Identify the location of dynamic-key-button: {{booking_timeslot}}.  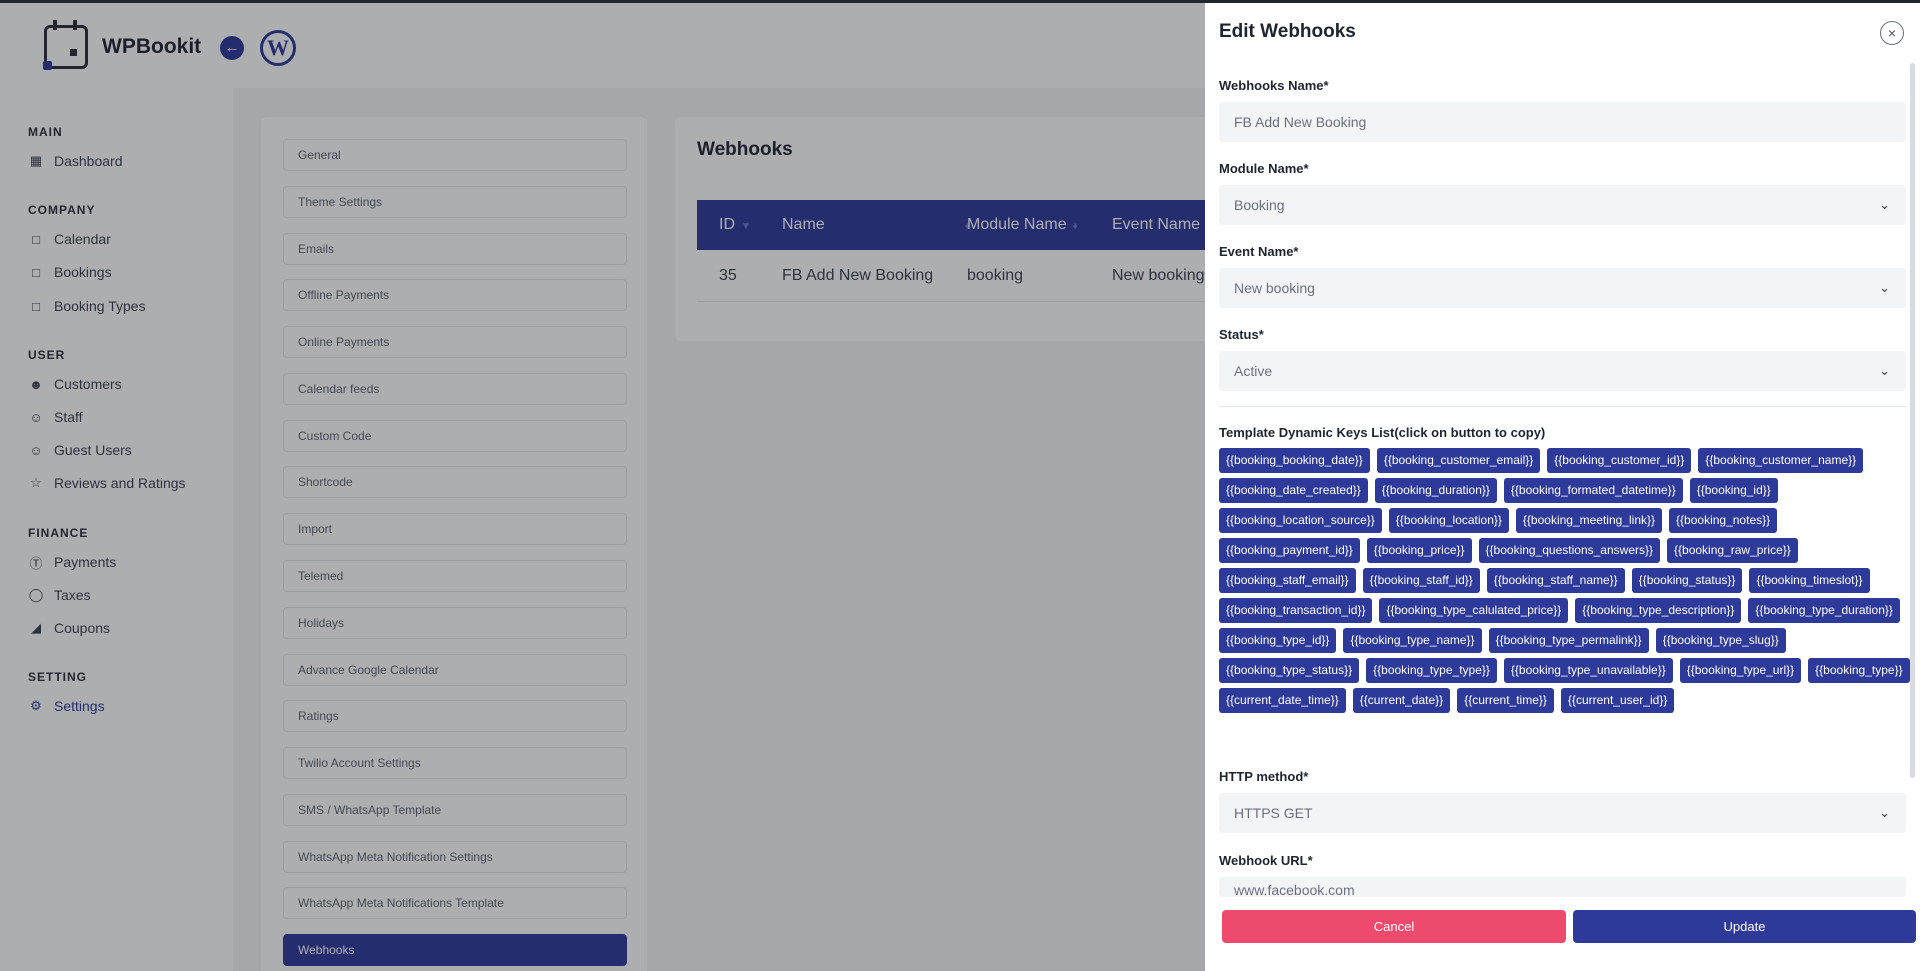
(1809, 580).